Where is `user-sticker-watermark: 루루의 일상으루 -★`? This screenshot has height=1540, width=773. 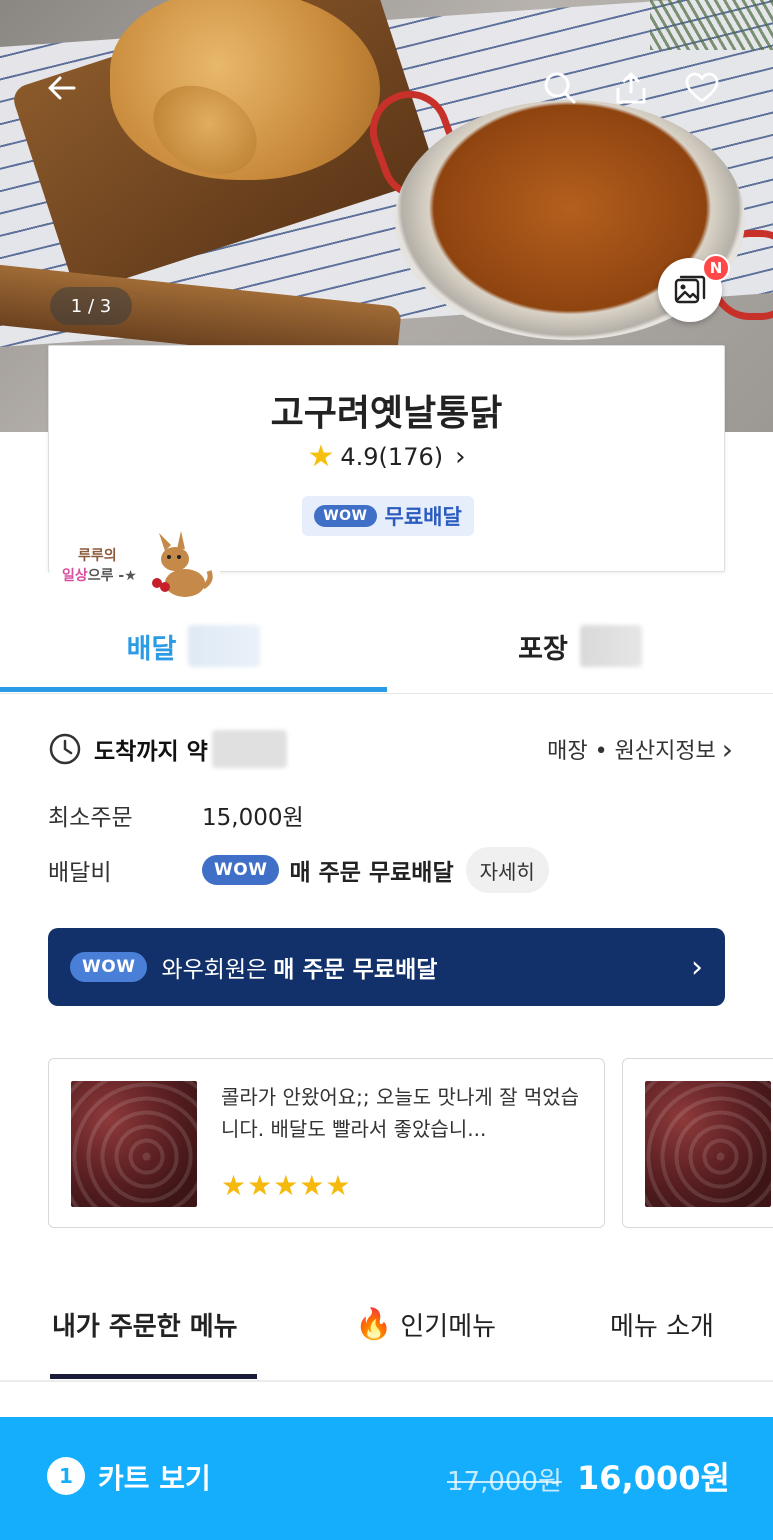 user-sticker-watermark: 루루의 일상으루 -★ is located at coordinates (135, 564).